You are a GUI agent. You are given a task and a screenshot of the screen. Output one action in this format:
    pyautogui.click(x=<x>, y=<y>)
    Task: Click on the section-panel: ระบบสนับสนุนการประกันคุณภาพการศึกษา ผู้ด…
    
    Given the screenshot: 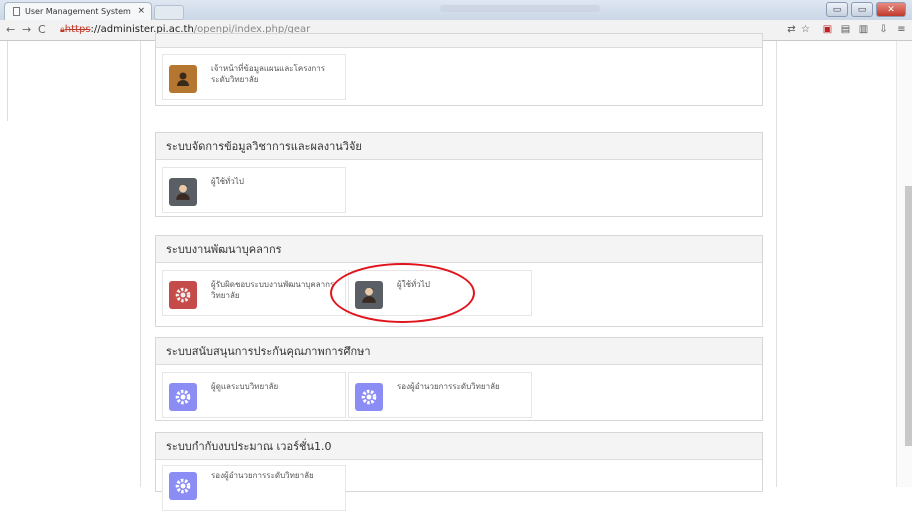 What is the action you would take?
    pyautogui.click(x=459, y=379)
    